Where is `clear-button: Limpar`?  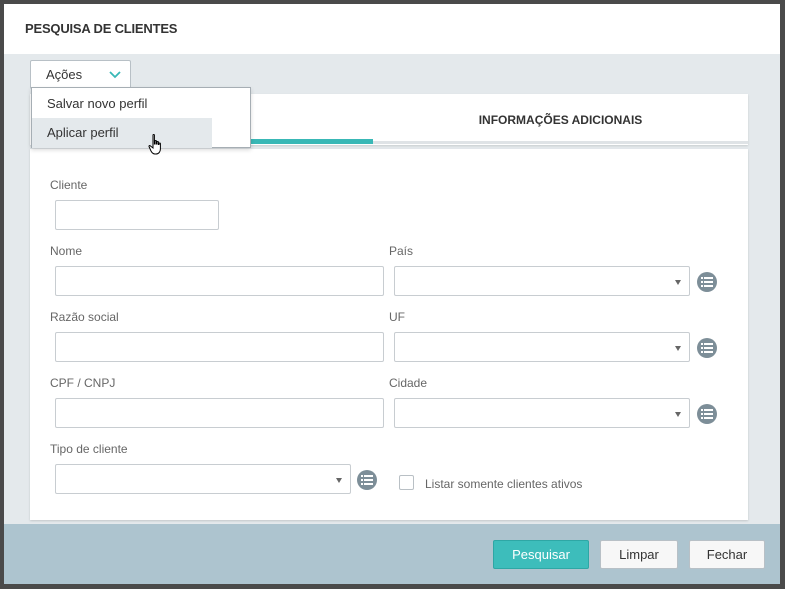 clear-button: Limpar is located at coordinates (639, 554).